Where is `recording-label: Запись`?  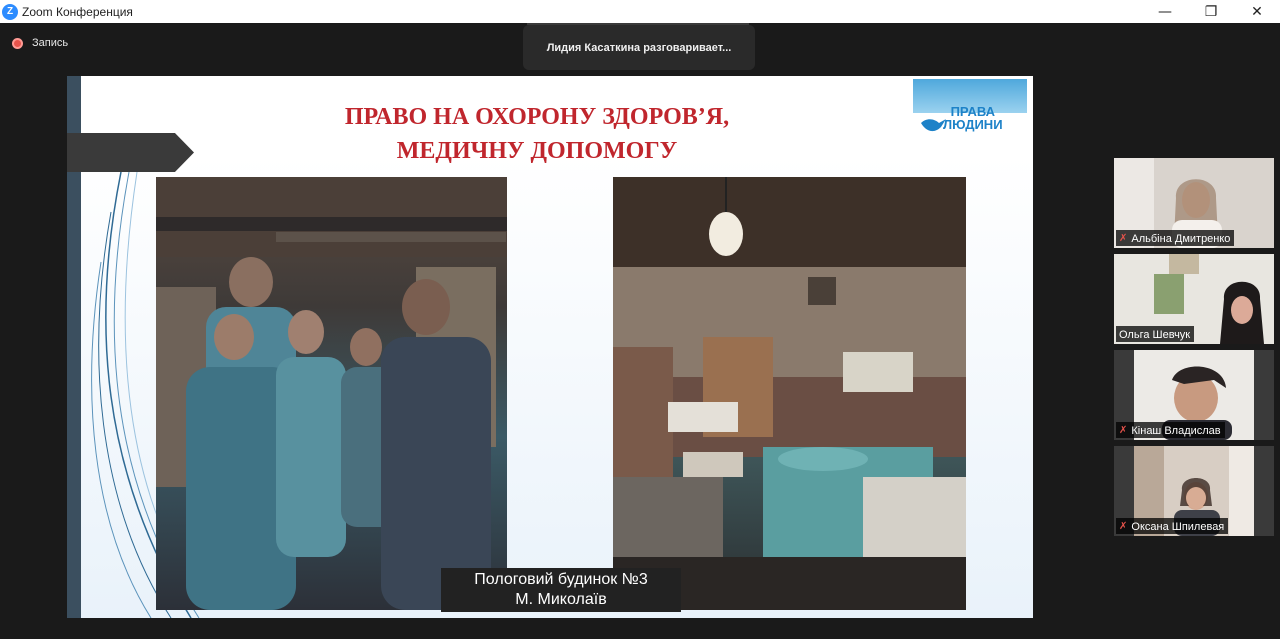
recording-label: Запись is located at coordinates (50, 43).